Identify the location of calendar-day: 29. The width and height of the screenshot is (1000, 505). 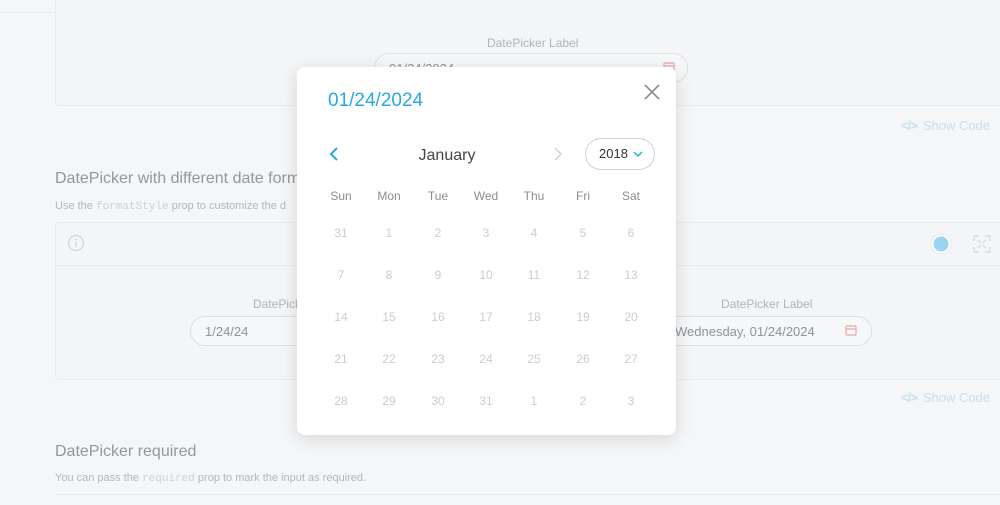
(389, 401).